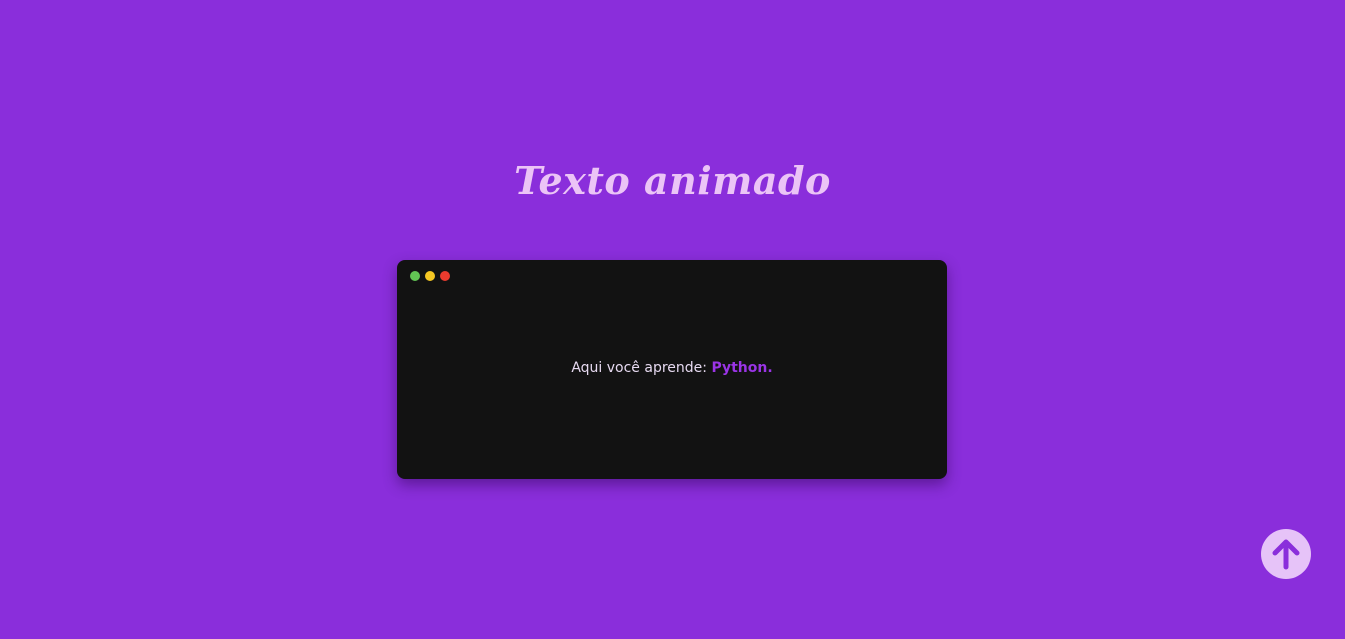 The image size is (1345, 639). I want to click on page-title: Texto animado, so click(672, 180).